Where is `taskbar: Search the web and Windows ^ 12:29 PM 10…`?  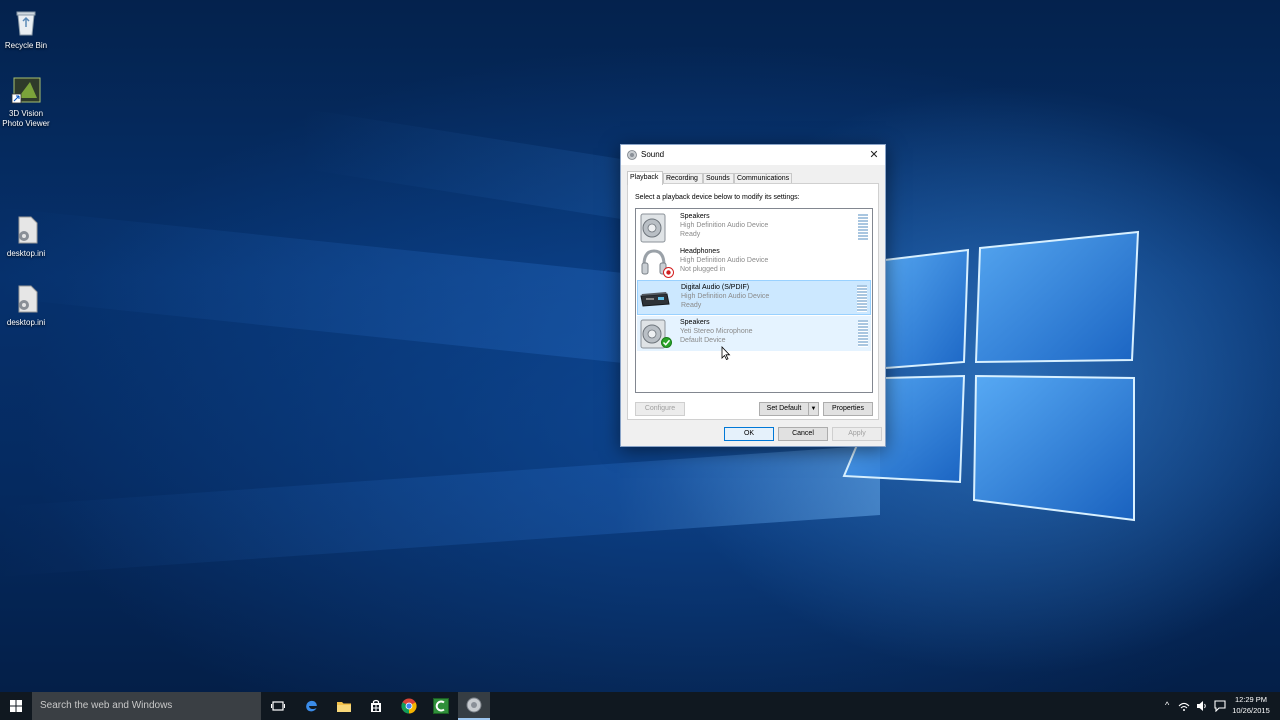 taskbar: Search the web and Windows ^ 12:29 PM 10… is located at coordinates (640, 706).